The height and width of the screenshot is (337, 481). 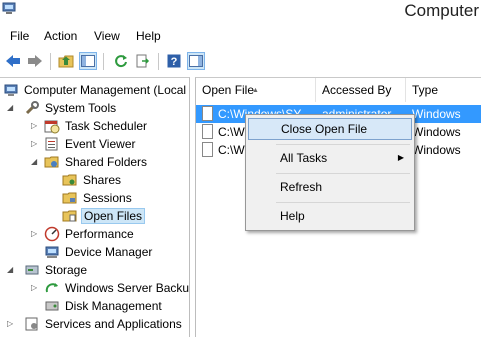 What do you see at coordinates (330, 158) in the screenshot?
I see `menu-item-all-tasks: All Tasks ▶` at bounding box center [330, 158].